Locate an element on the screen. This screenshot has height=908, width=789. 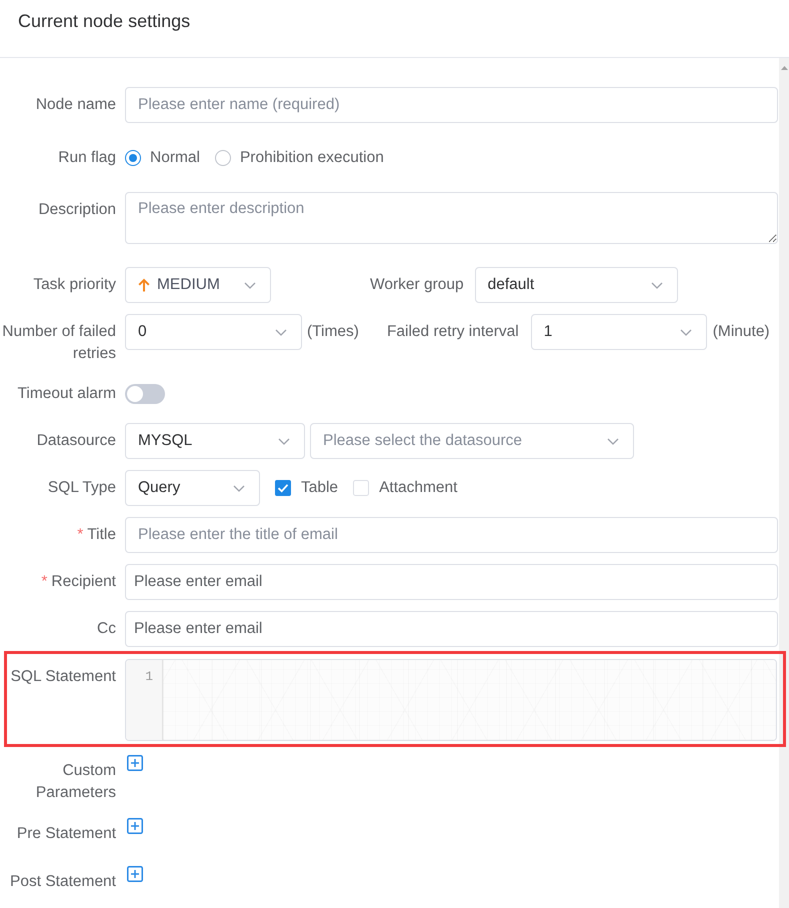
unit-label: (Times) is located at coordinates (333, 332).